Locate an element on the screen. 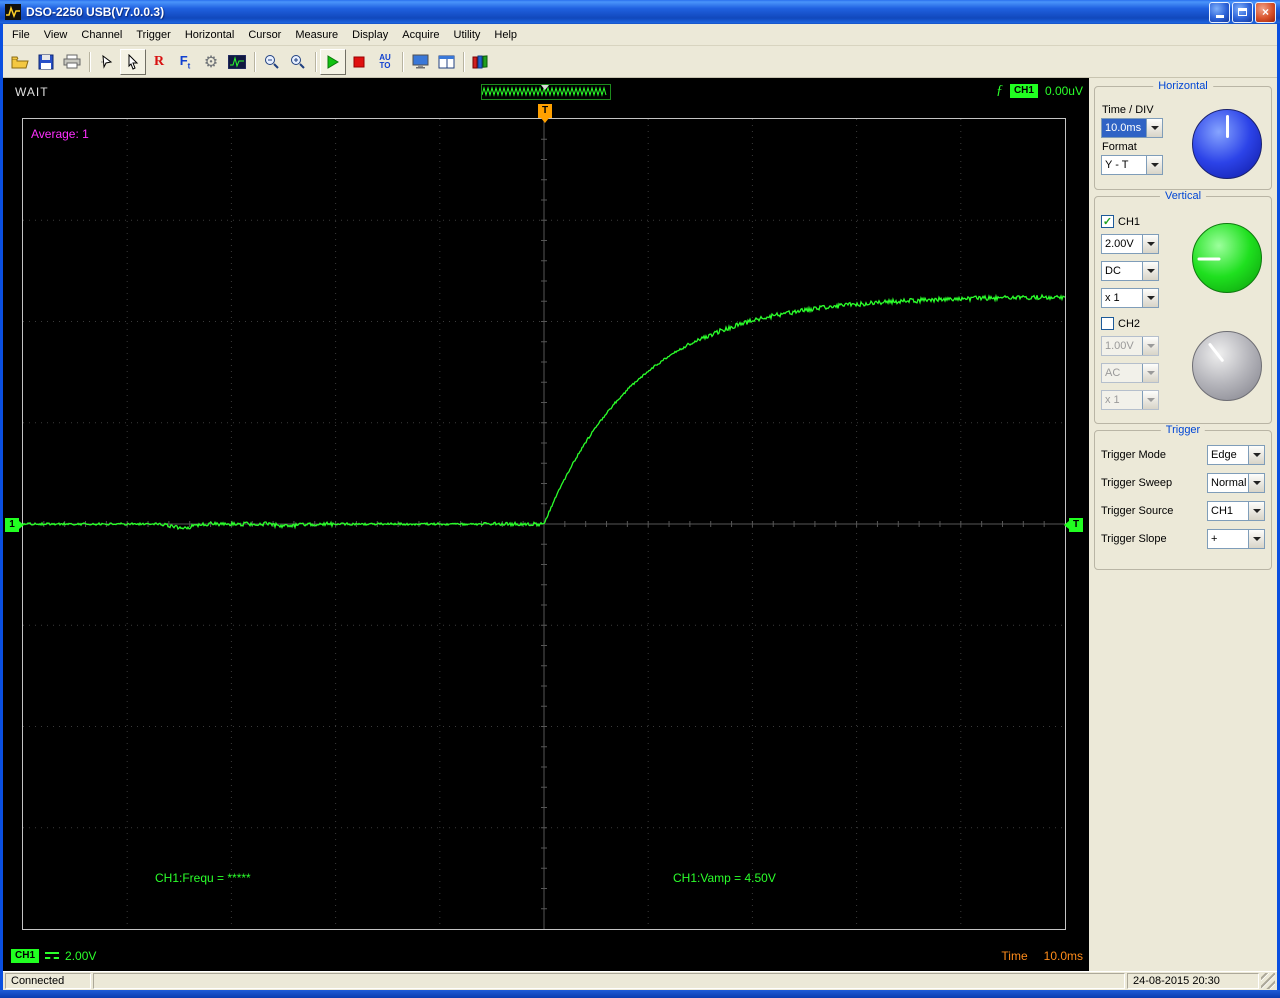 This screenshot has width=1280, height=998. ch2-probe-select: x 1 is located at coordinates (1130, 400).